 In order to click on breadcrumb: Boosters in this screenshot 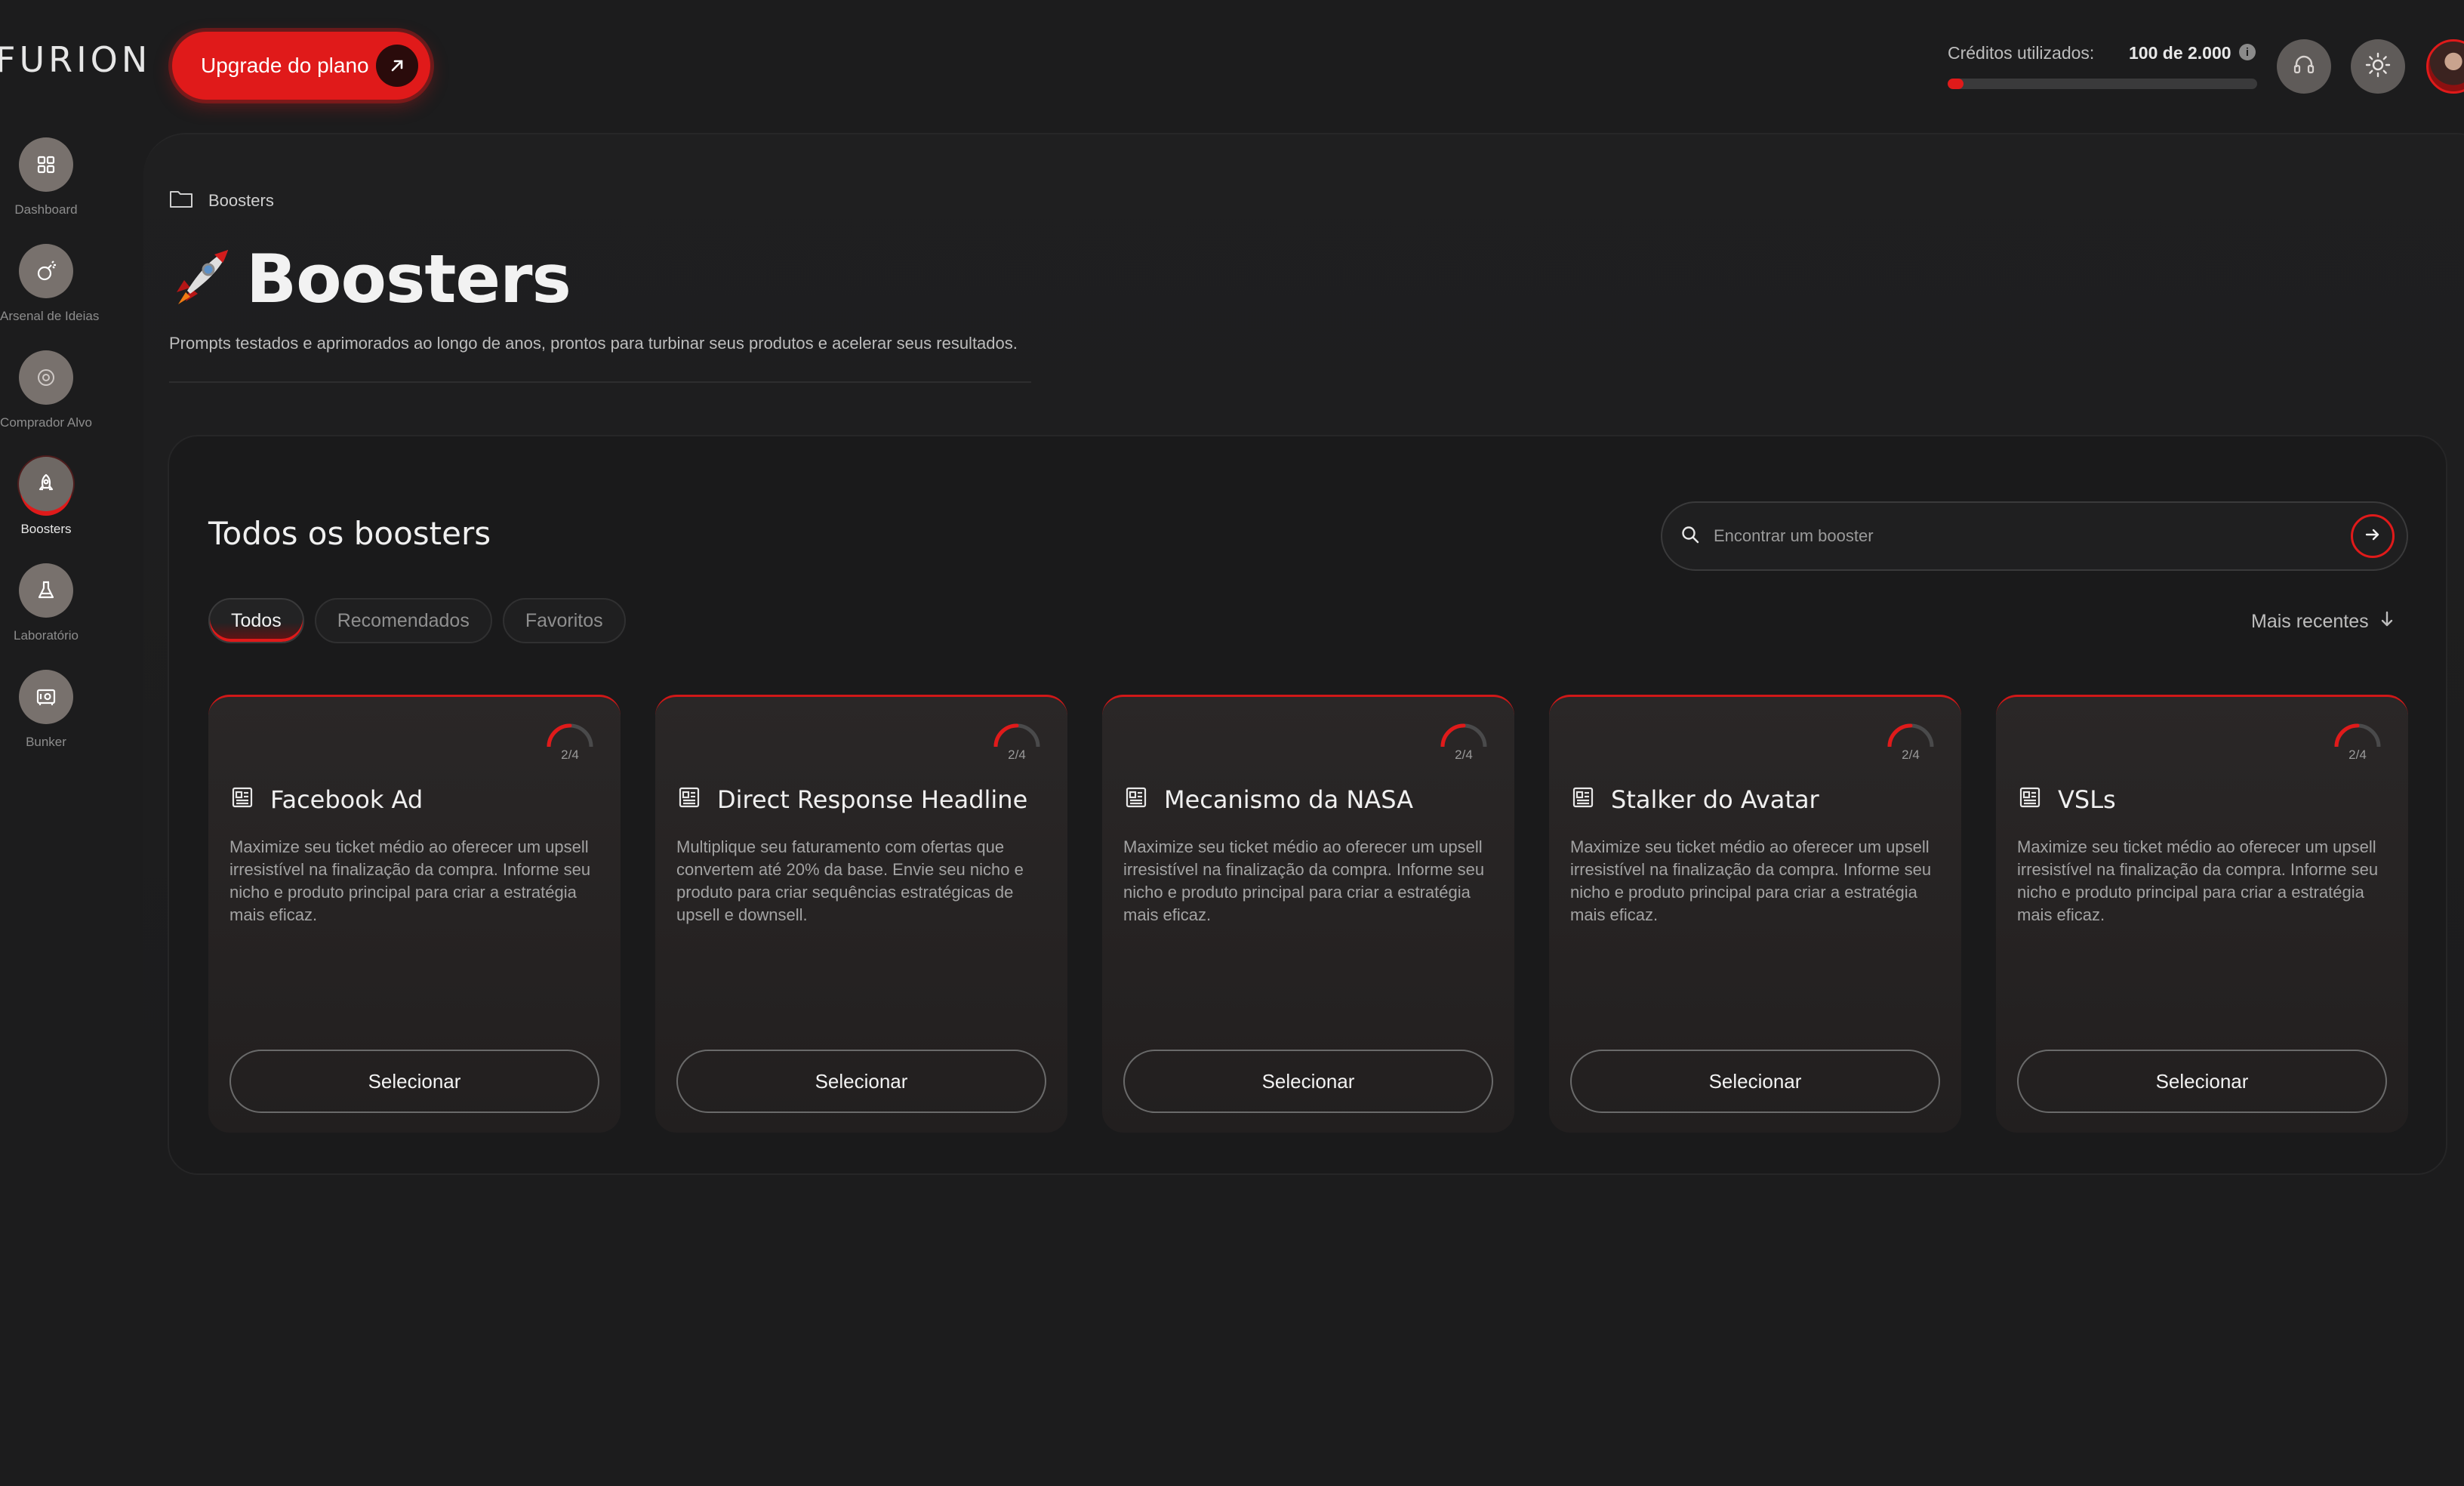, I will do `click(221, 201)`.